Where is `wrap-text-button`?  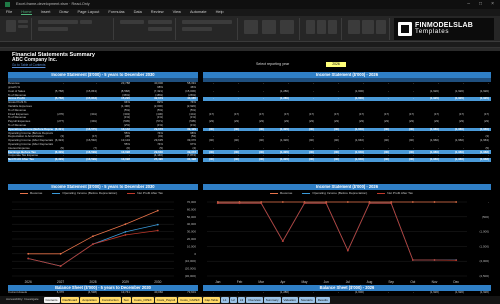
wrap-text-button is located at coordinates (160, 22).